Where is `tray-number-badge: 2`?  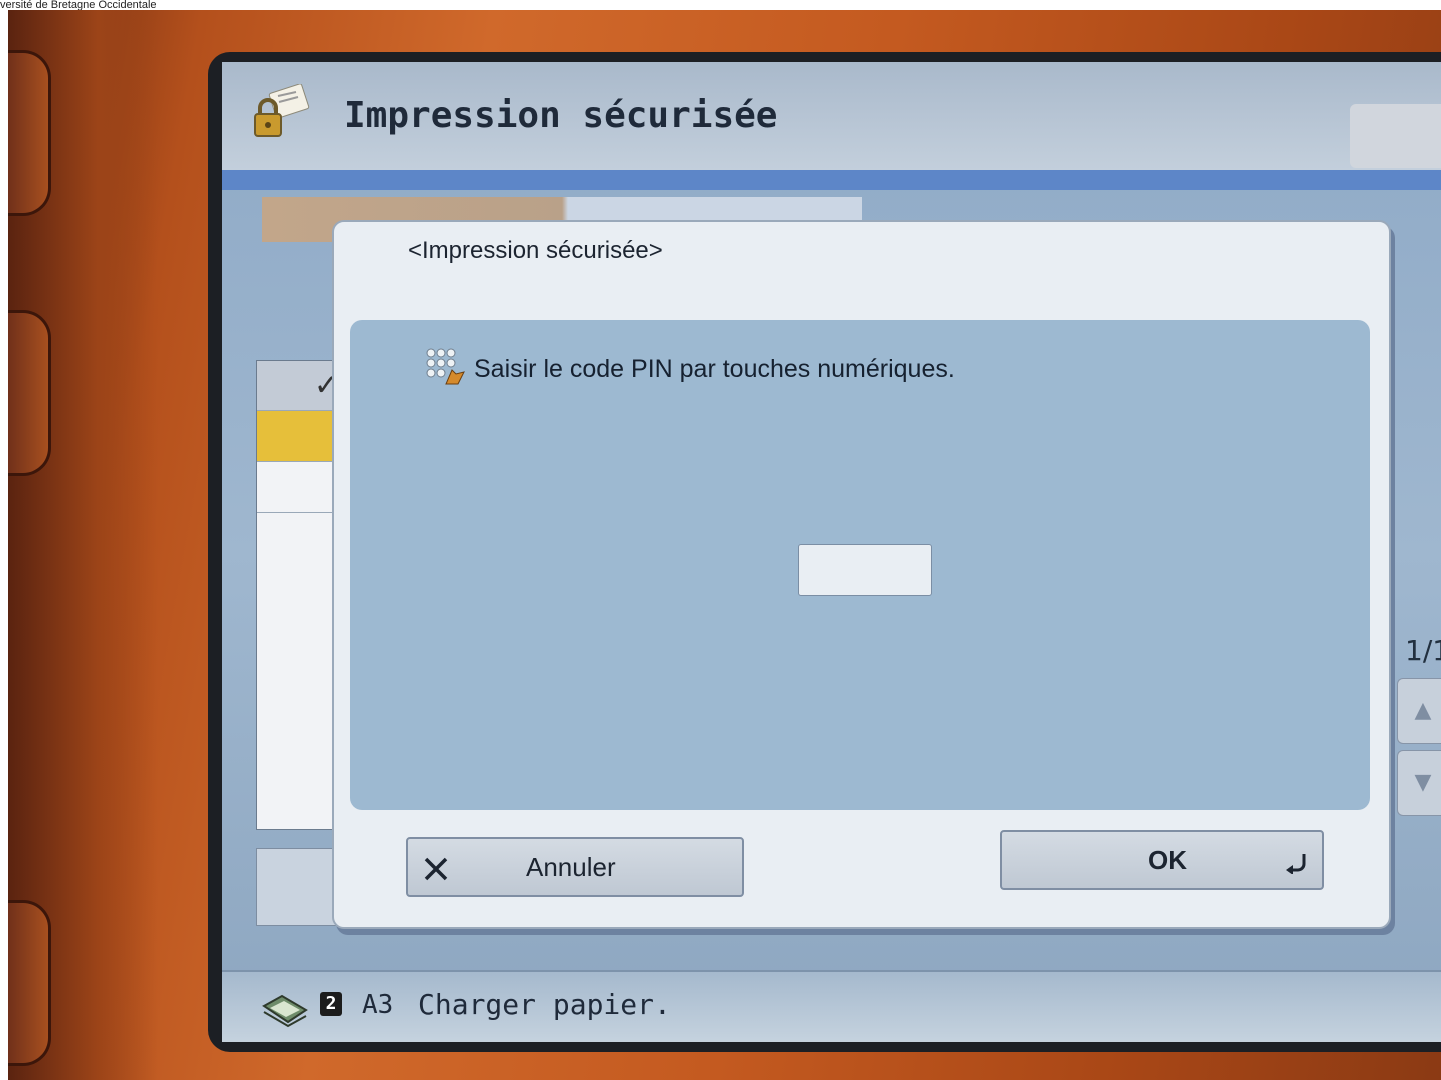
tray-number-badge: 2 is located at coordinates (331, 1004).